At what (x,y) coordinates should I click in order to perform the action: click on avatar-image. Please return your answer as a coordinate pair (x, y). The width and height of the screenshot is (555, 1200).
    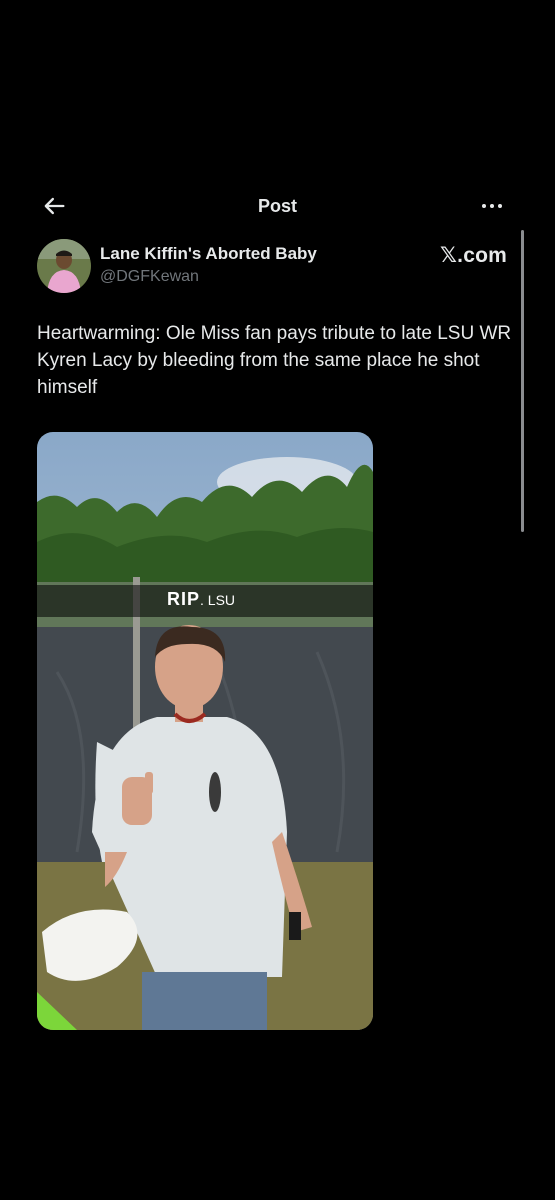
    Looking at the image, I should click on (64, 266).